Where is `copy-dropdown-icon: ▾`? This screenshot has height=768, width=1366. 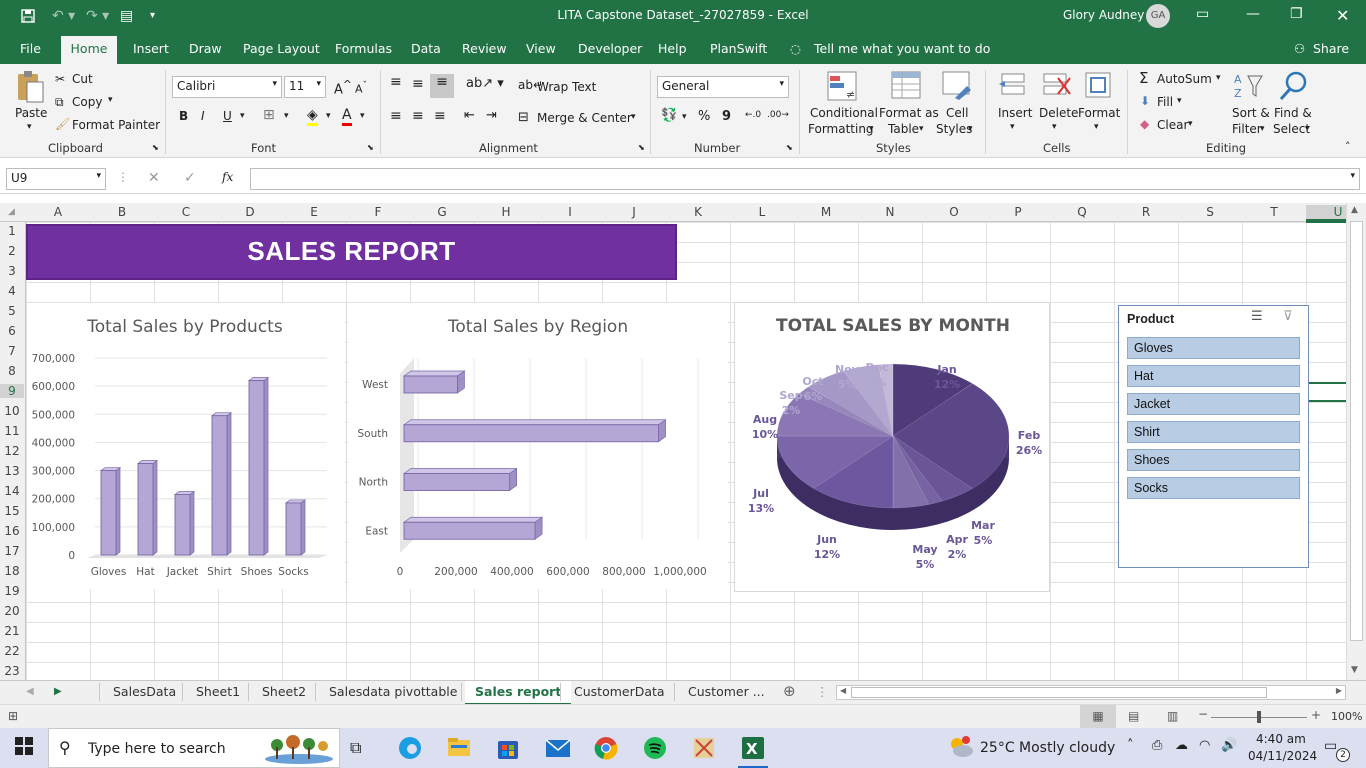 copy-dropdown-icon: ▾ is located at coordinates (110, 100).